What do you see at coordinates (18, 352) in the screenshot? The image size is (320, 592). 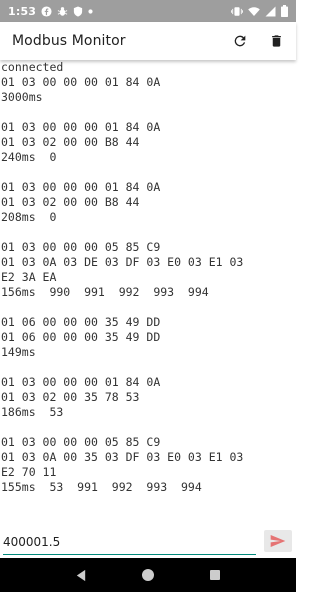 I see `log-line: 149ms` at bounding box center [18, 352].